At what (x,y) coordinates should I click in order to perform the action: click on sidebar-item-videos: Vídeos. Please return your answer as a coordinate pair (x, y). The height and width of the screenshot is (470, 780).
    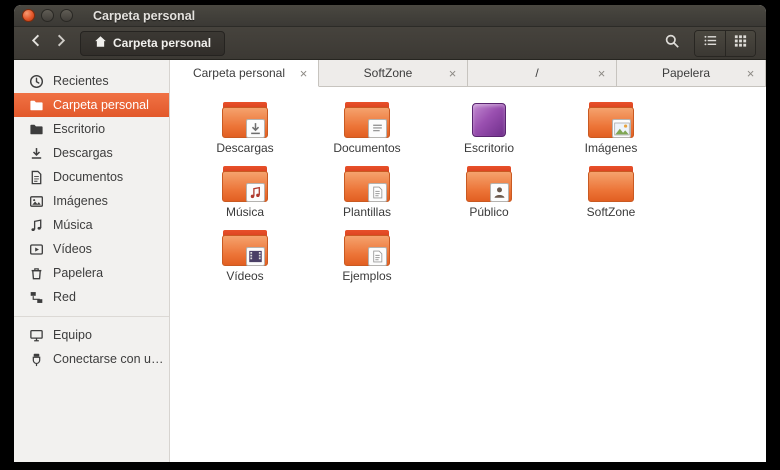
    Looking at the image, I should click on (91, 249).